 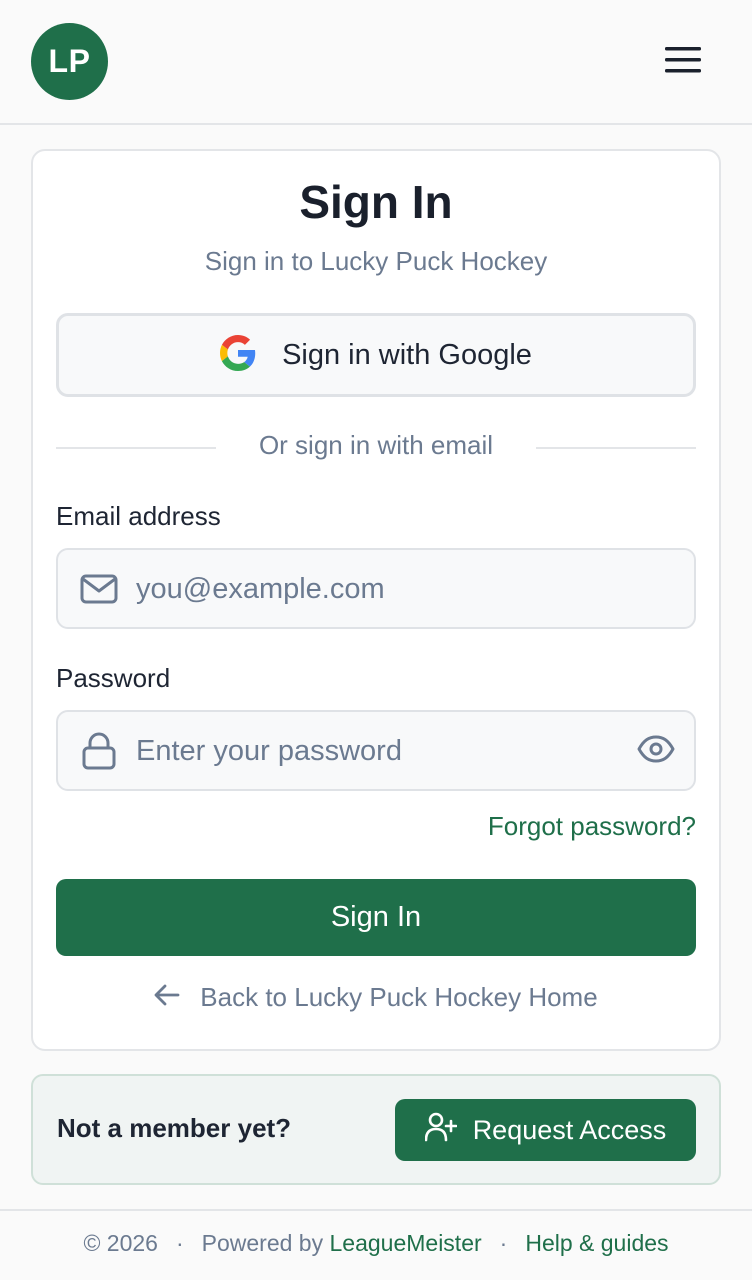 What do you see at coordinates (376, 62) in the screenshot?
I see `top-header: LP` at bounding box center [376, 62].